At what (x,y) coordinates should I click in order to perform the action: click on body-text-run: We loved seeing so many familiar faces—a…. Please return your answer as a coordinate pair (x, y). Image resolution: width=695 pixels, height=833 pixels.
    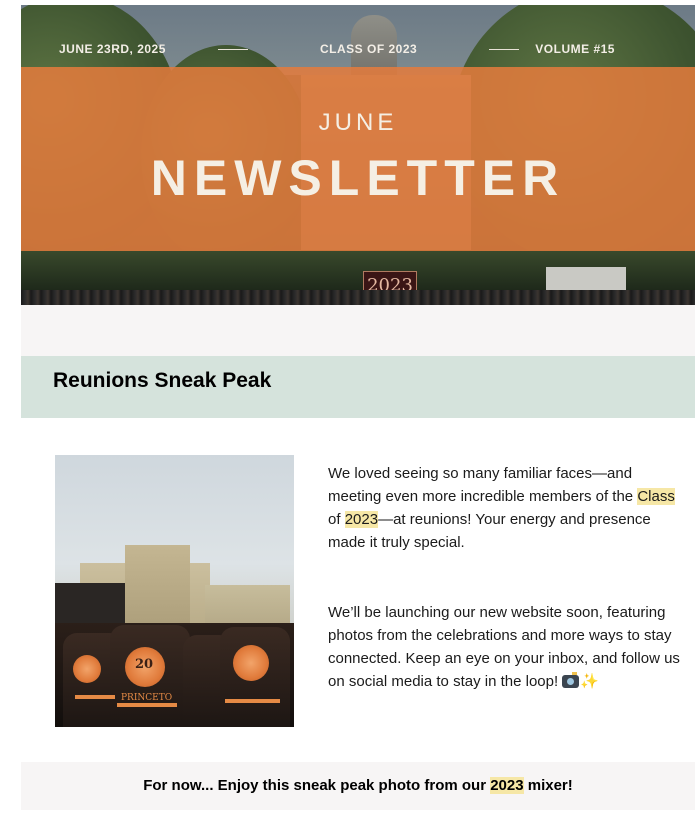
    Looking at the image, I should click on (483, 485).